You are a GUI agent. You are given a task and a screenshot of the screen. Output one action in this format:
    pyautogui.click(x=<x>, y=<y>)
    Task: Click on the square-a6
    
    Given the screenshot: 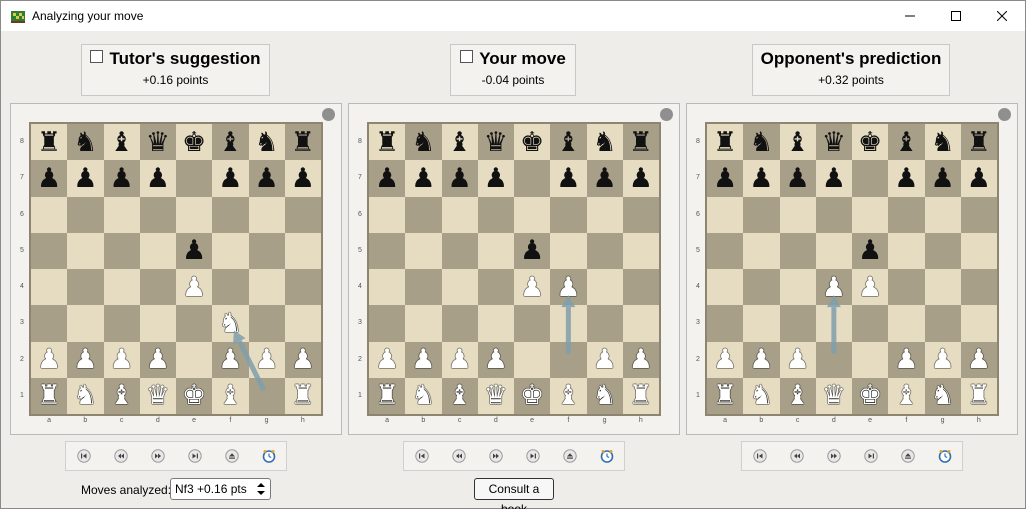 What is the action you would take?
    pyautogui.click(x=725, y=214)
    